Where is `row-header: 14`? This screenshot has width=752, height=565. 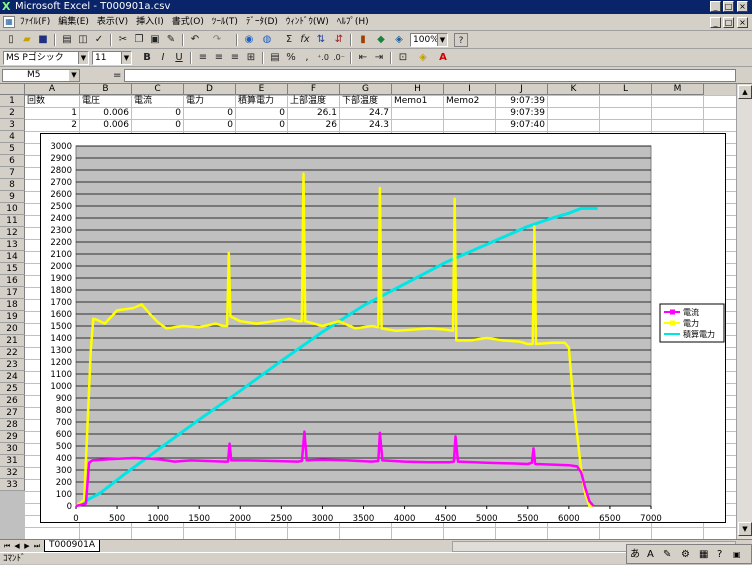 row-header: 14 is located at coordinates (12, 257).